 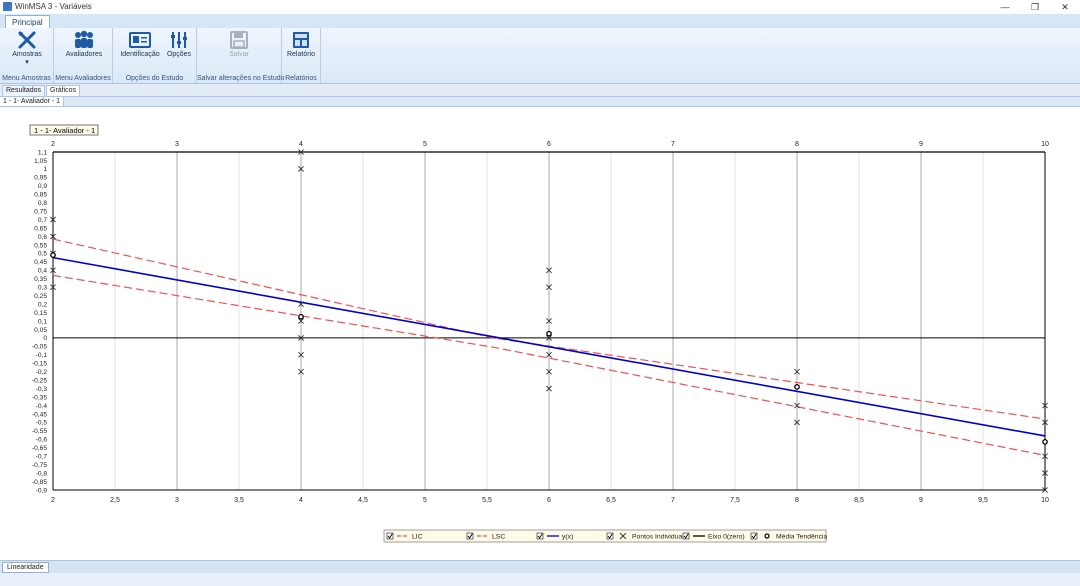 I want to click on tab-graficos: Gráficos, so click(x=63, y=90).